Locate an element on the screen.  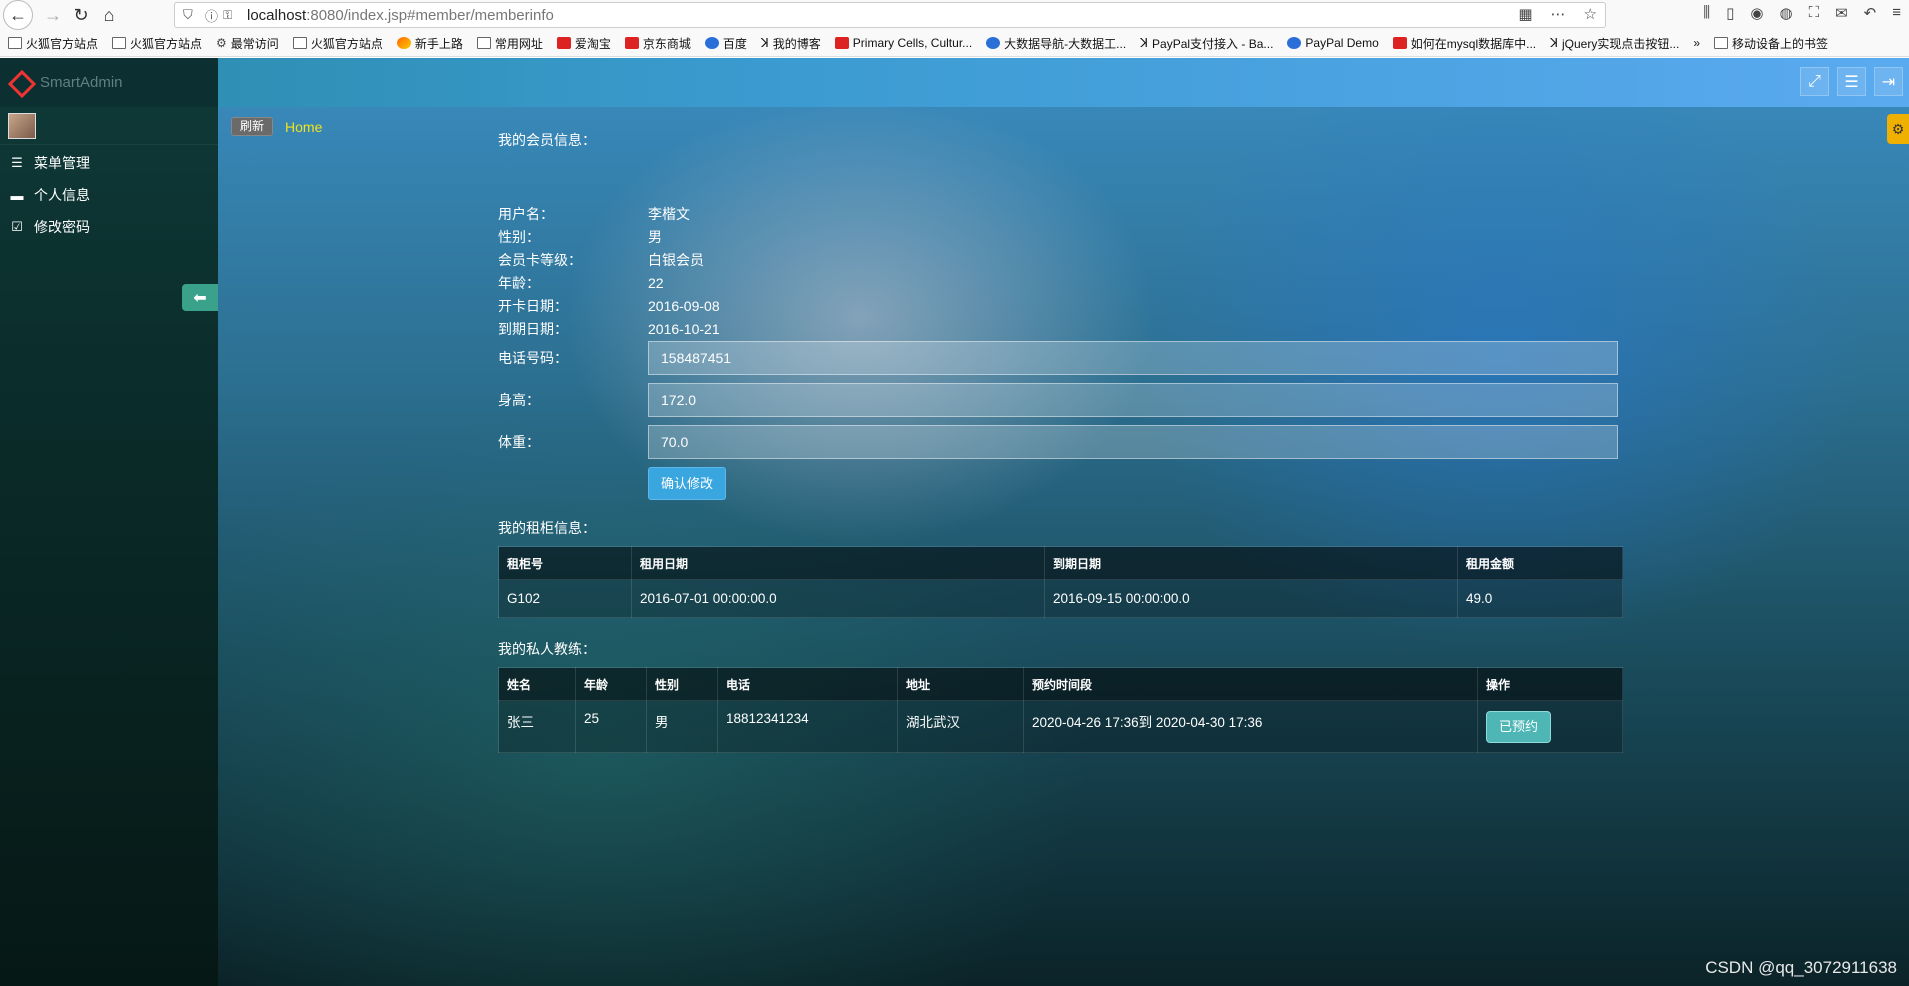
settings-button: ⚙ is located at coordinates (1898, 129).